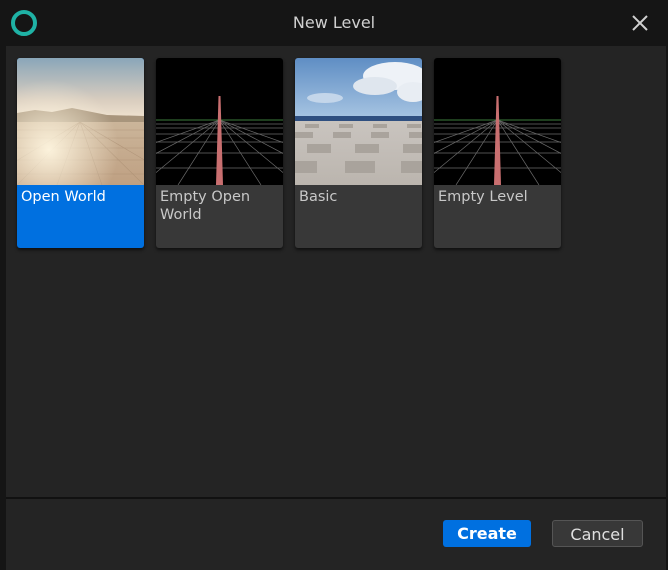 The height and width of the screenshot is (570, 668). I want to click on template-tile-basic: Basic, so click(358, 153).